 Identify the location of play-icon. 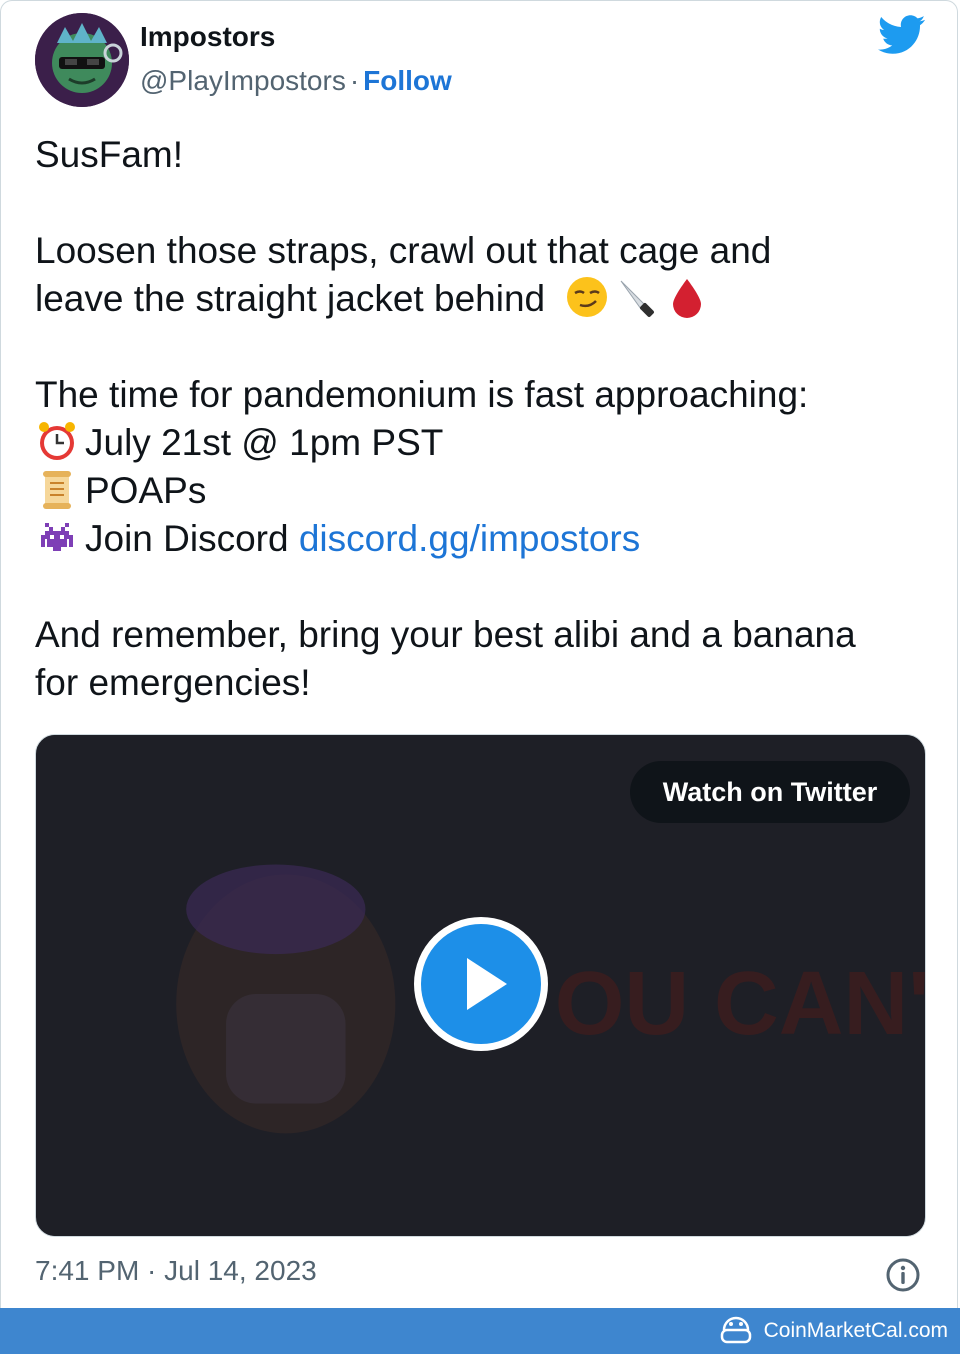
(487, 984).